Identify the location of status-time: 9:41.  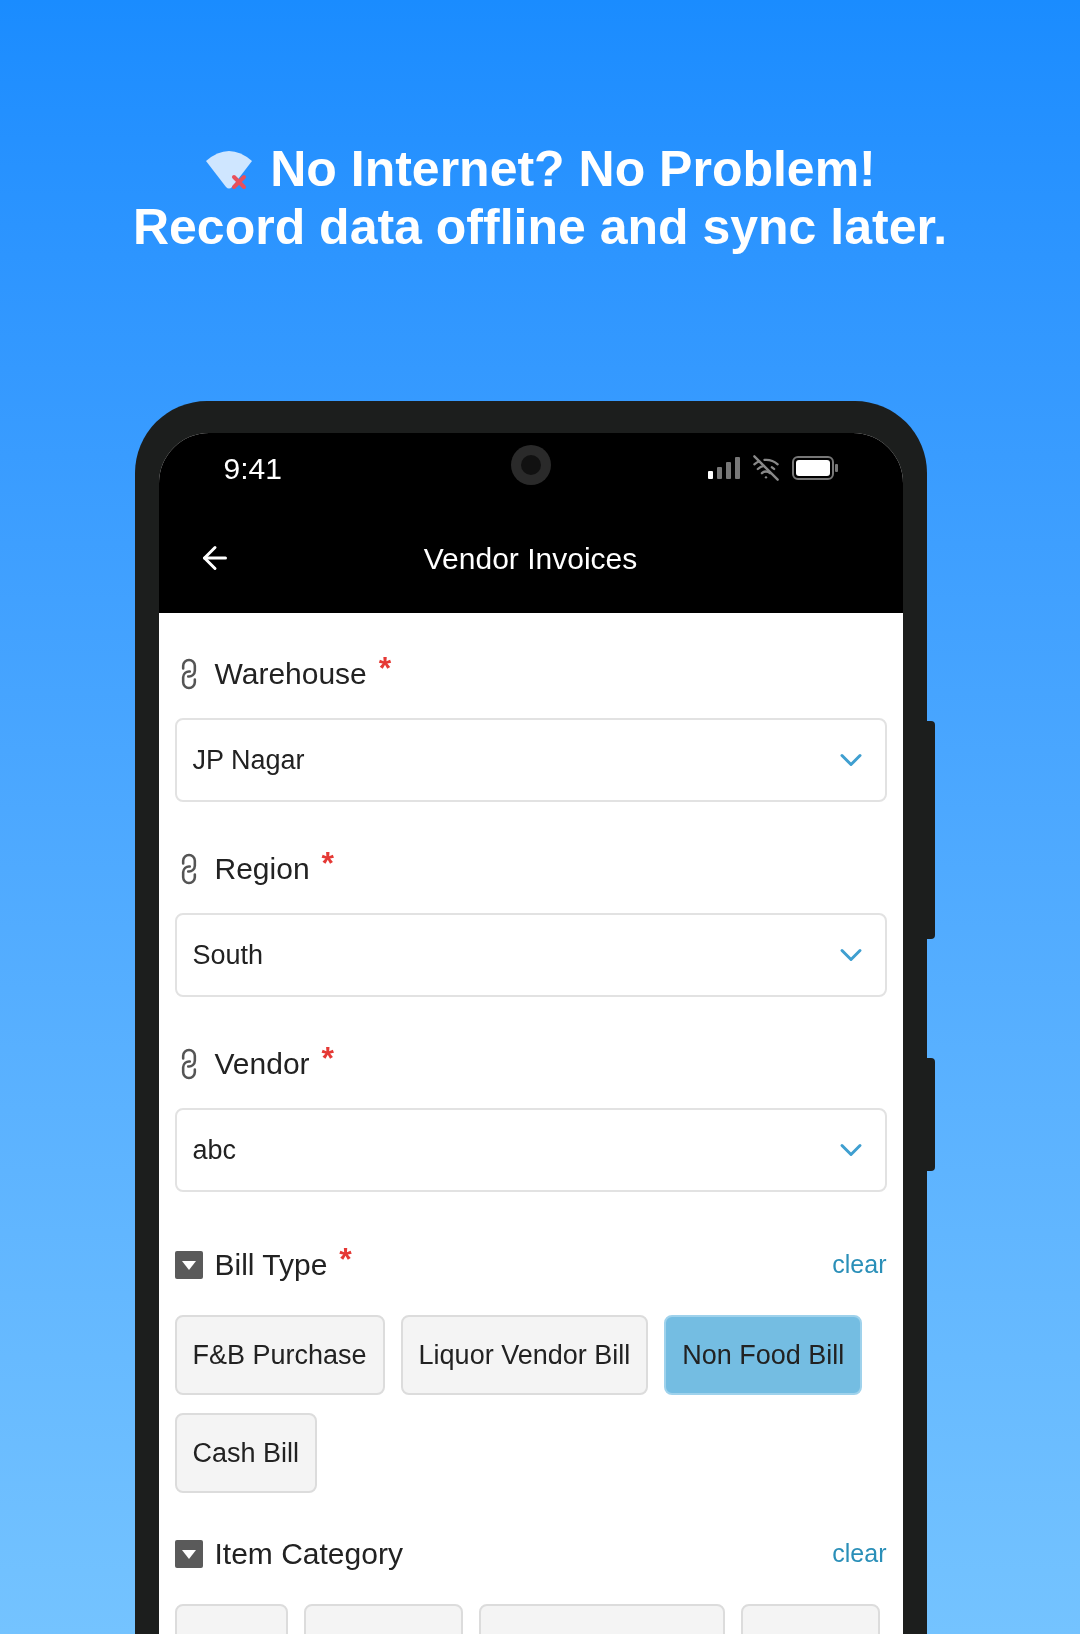
(252, 468).